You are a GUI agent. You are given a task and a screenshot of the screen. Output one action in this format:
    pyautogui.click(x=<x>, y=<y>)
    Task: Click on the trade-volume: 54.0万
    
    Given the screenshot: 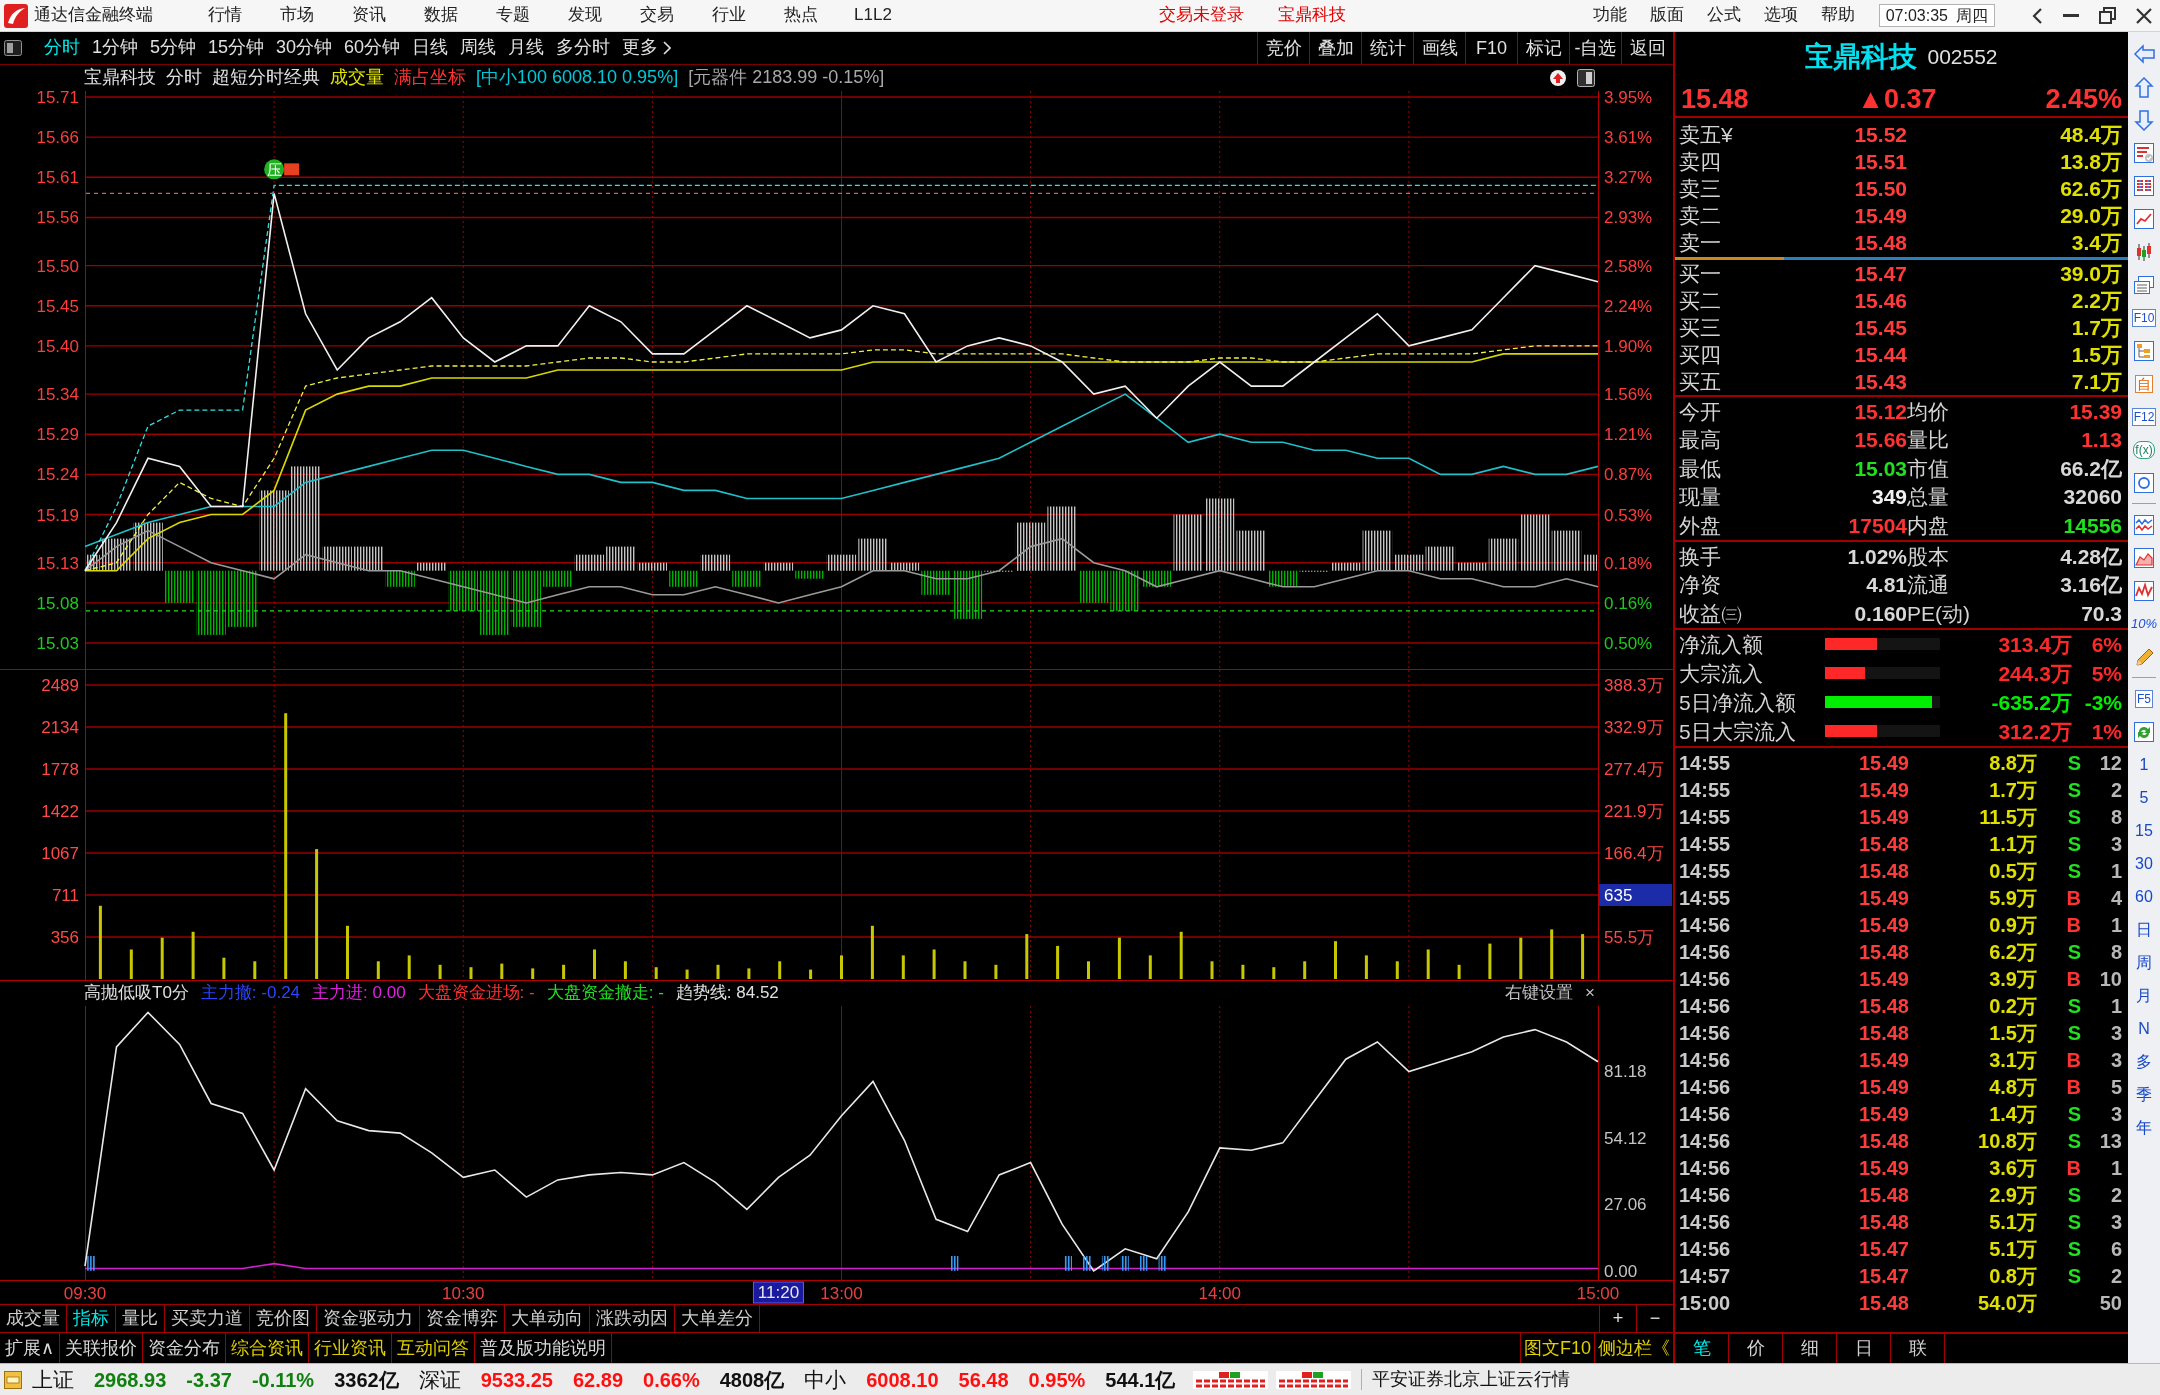 What is the action you would take?
    pyautogui.click(x=2007, y=1303)
    